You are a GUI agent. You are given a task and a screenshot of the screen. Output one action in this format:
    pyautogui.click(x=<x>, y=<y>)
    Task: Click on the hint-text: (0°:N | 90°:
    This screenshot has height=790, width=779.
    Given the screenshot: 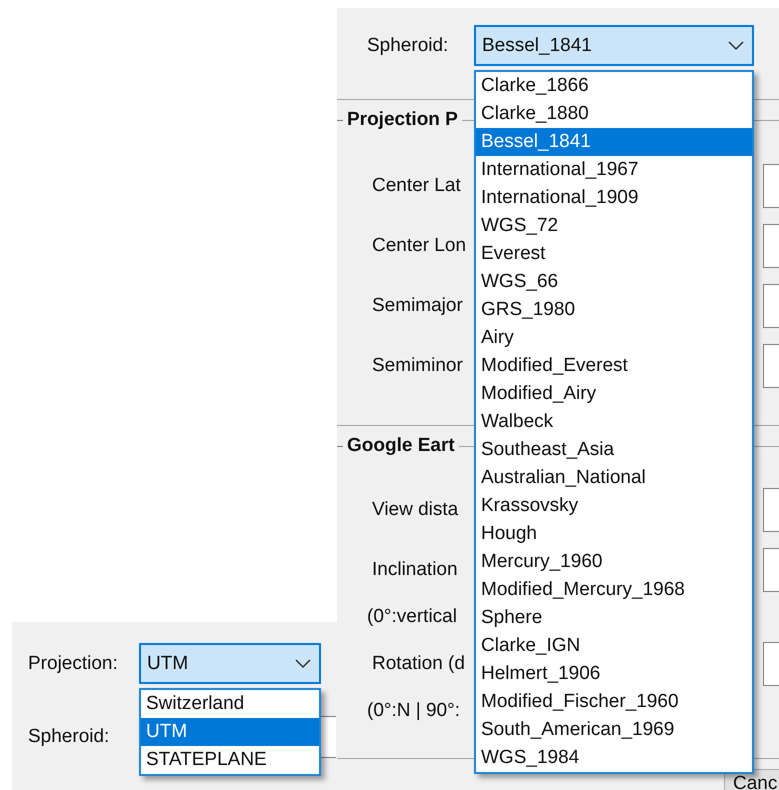 What is the action you would take?
    pyautogui.click(x=413, y=711)
    